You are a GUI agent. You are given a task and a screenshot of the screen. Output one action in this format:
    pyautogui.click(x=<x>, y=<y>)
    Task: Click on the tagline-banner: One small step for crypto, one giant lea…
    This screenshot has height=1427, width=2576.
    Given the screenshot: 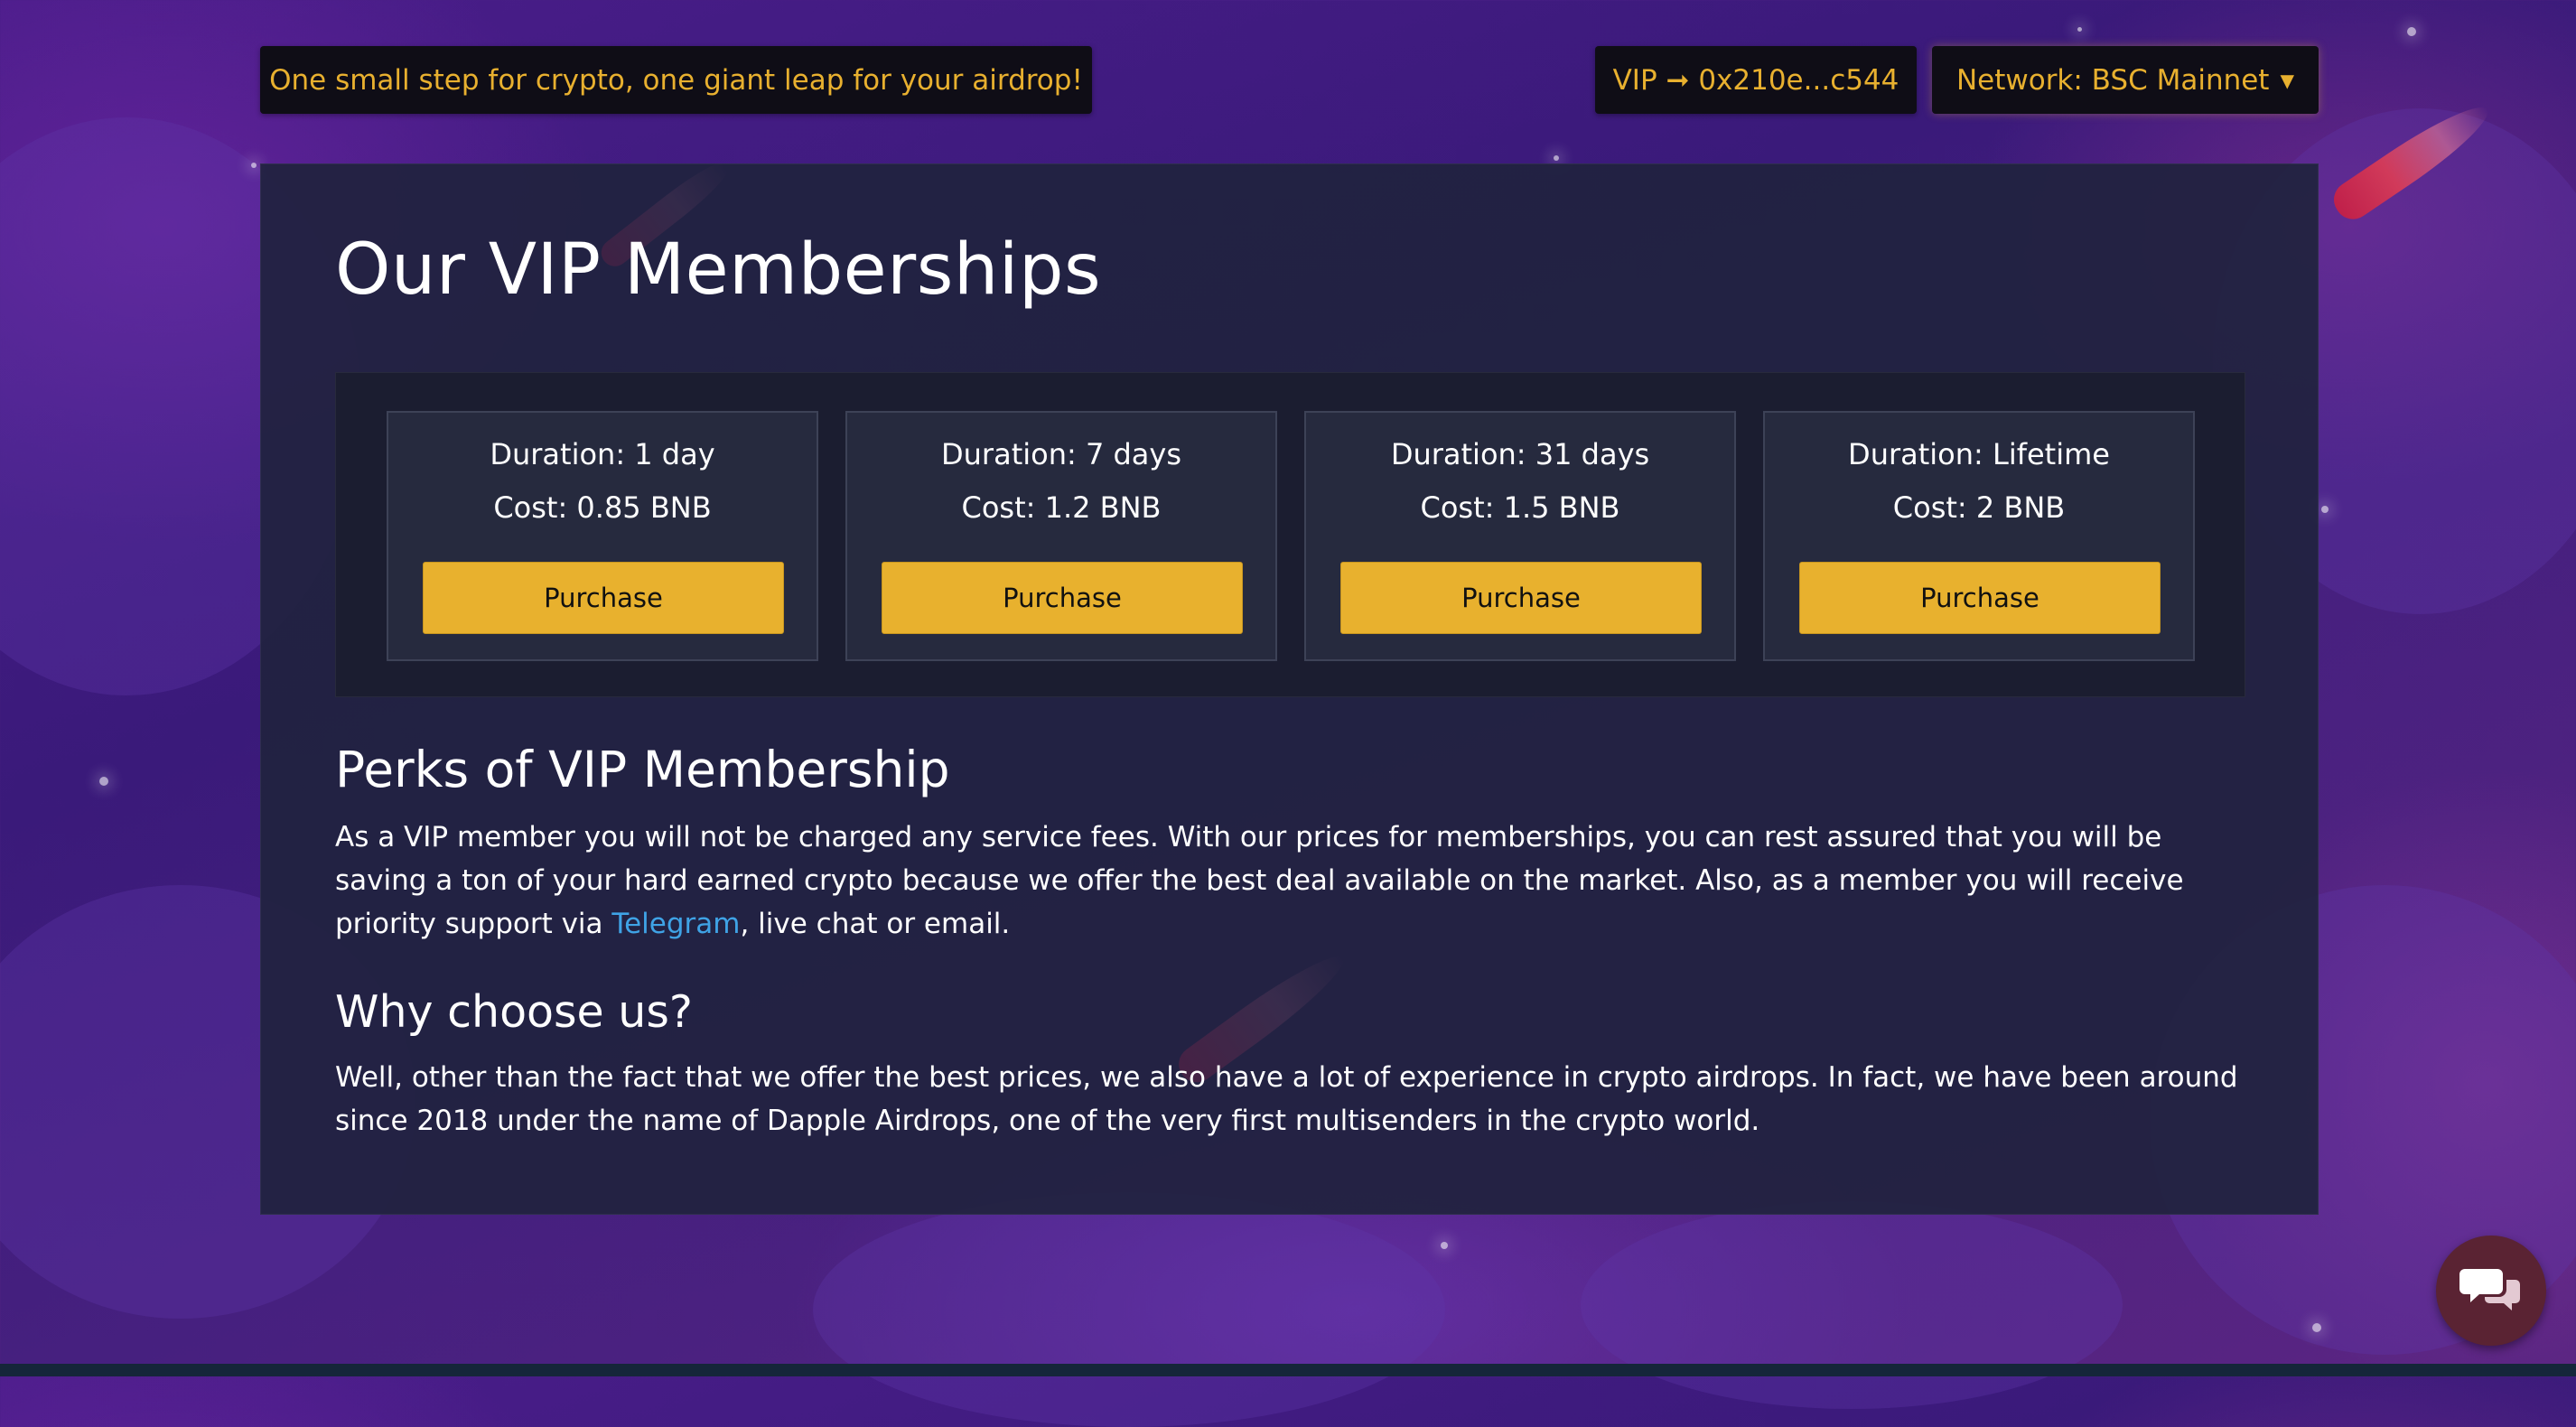 What is the action you would take?
    pyautogui.click(x=676, y=80)
    